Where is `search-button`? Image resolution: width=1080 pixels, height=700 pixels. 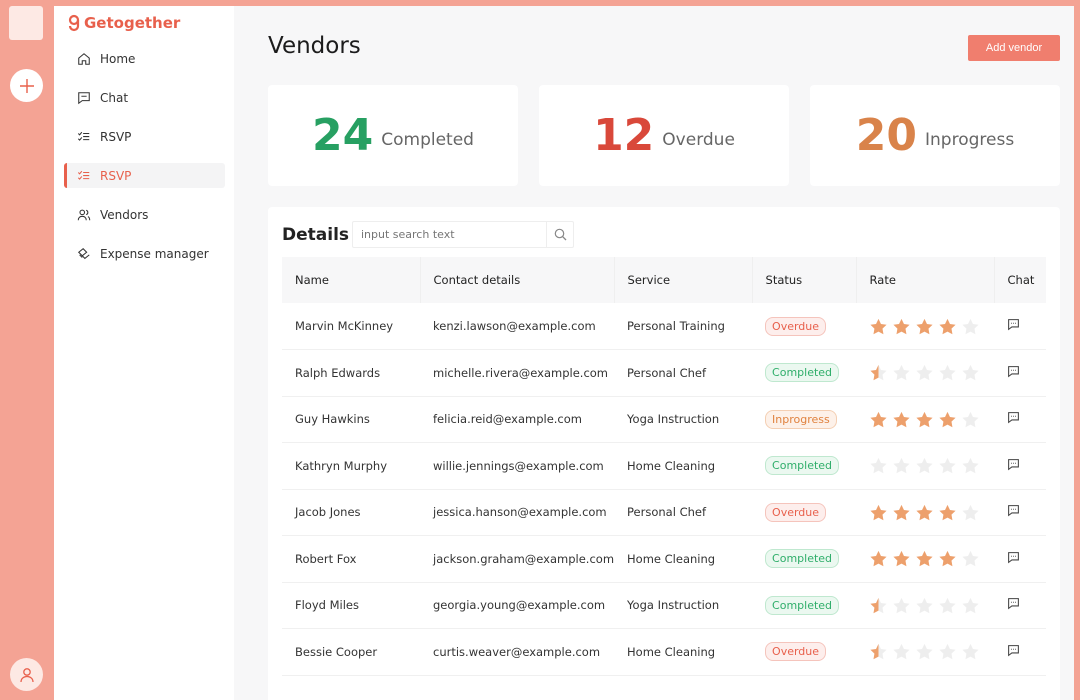 search-button is located at coordinates (559, 234).